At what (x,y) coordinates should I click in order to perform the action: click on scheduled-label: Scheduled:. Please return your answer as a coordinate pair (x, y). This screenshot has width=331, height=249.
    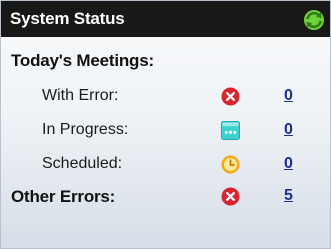
    Looking at the image, I should click on (82, 163).